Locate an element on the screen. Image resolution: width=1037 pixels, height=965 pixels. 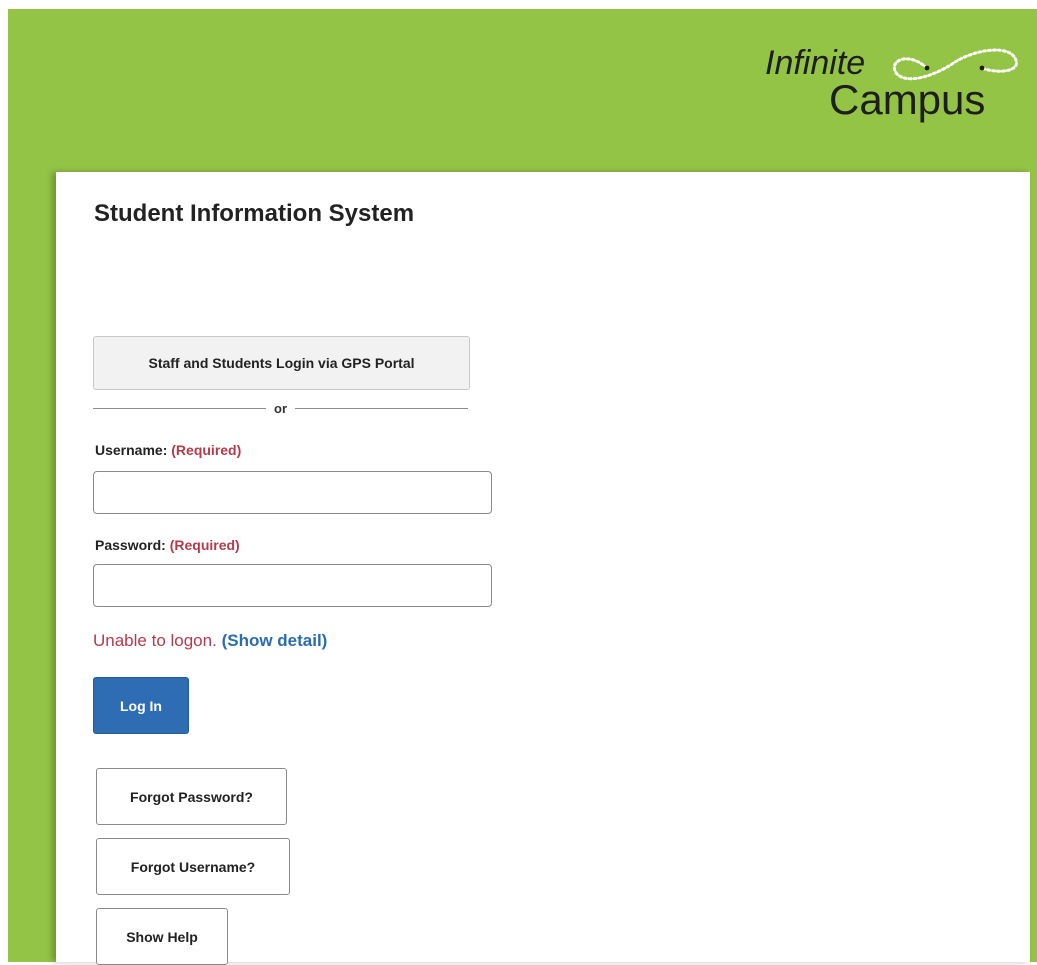
divider-line-left is located at coordinates (179, 408).